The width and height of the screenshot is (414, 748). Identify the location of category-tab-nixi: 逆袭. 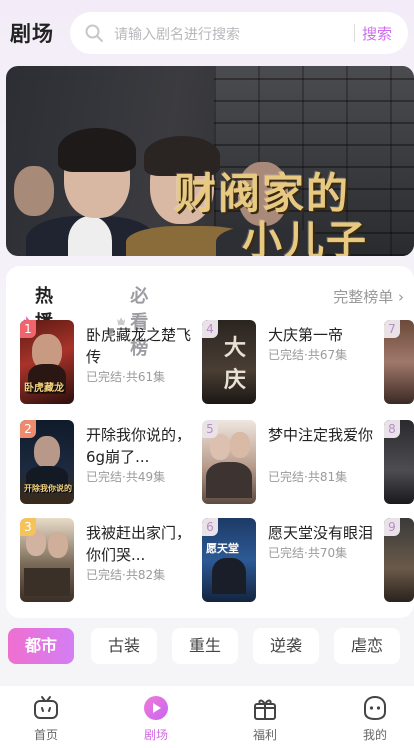
(286, 646).